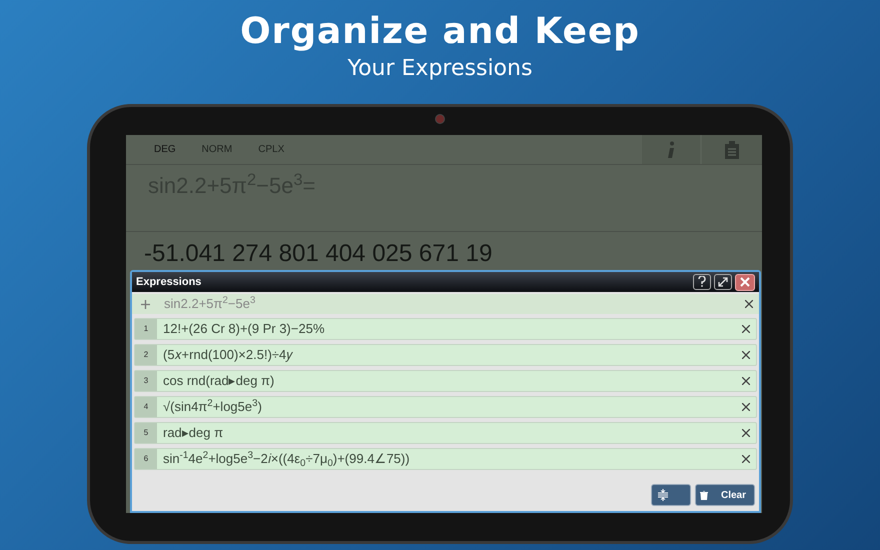 The width and height of the screenshot is (880, 550). What do you see at coordinates (440, 32) in the screenshot?
I see `headline: Organize and Keep` at bounding box center [440, 32].